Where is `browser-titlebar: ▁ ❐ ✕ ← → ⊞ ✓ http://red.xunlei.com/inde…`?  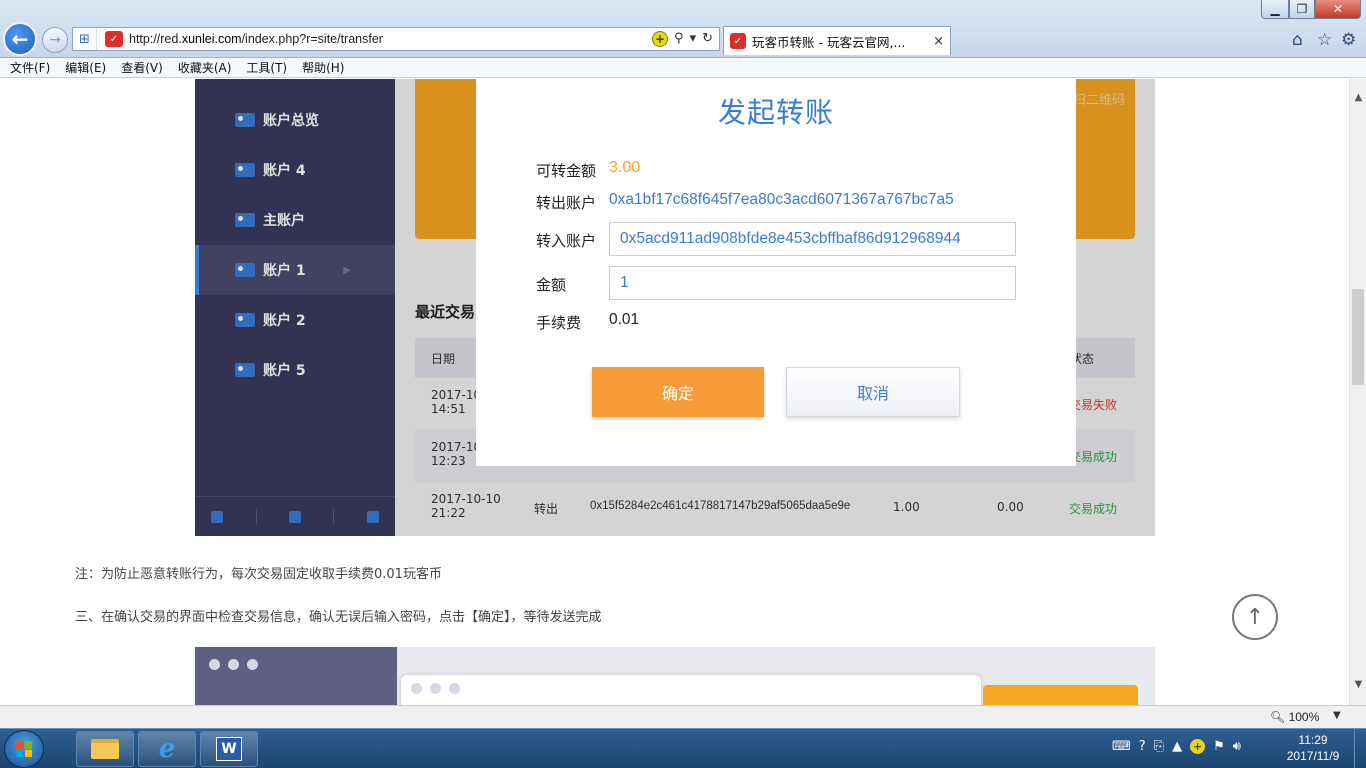 browser-titlebar: ▁ ❐ ✕ ← → ⊞ ✓ http://red.xunlei.com/inde… is located at coordinates (683, 29).